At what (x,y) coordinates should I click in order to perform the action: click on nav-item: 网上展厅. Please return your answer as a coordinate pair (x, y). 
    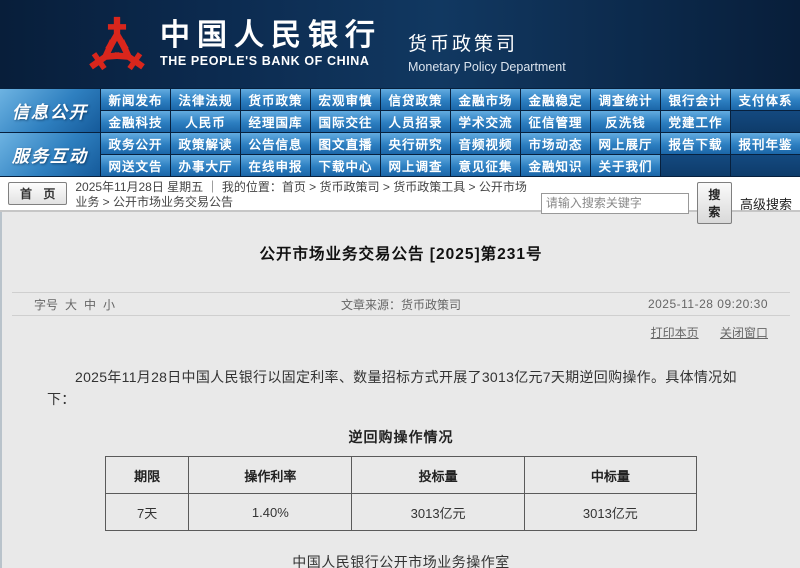
    Looking at the image, I should click on (625, 143).